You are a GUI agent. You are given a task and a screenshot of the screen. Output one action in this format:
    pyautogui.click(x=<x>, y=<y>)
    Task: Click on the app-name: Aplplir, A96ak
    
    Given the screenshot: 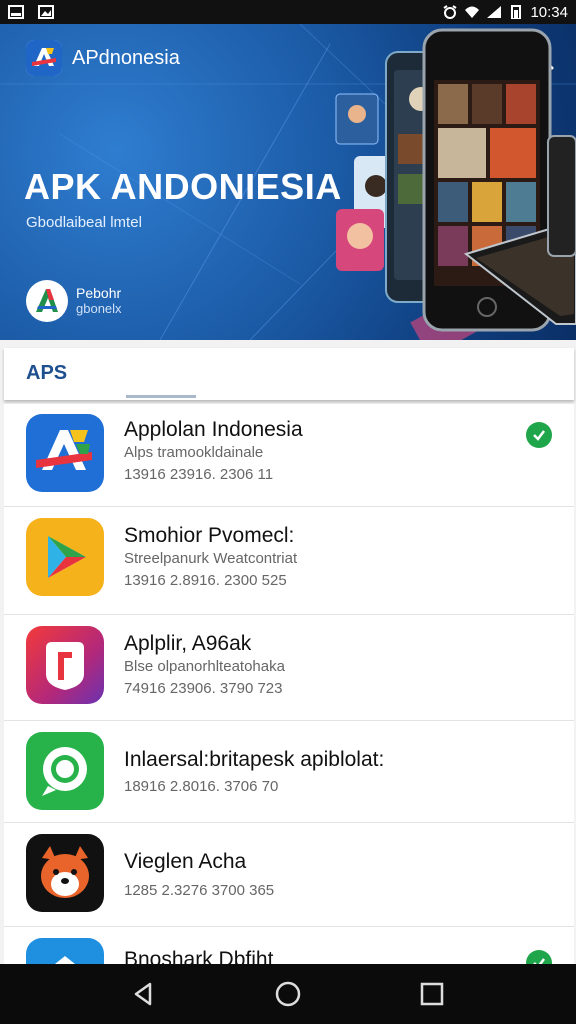 What is the action you would take?
    pyautogui.click(x=188, y=643)
    